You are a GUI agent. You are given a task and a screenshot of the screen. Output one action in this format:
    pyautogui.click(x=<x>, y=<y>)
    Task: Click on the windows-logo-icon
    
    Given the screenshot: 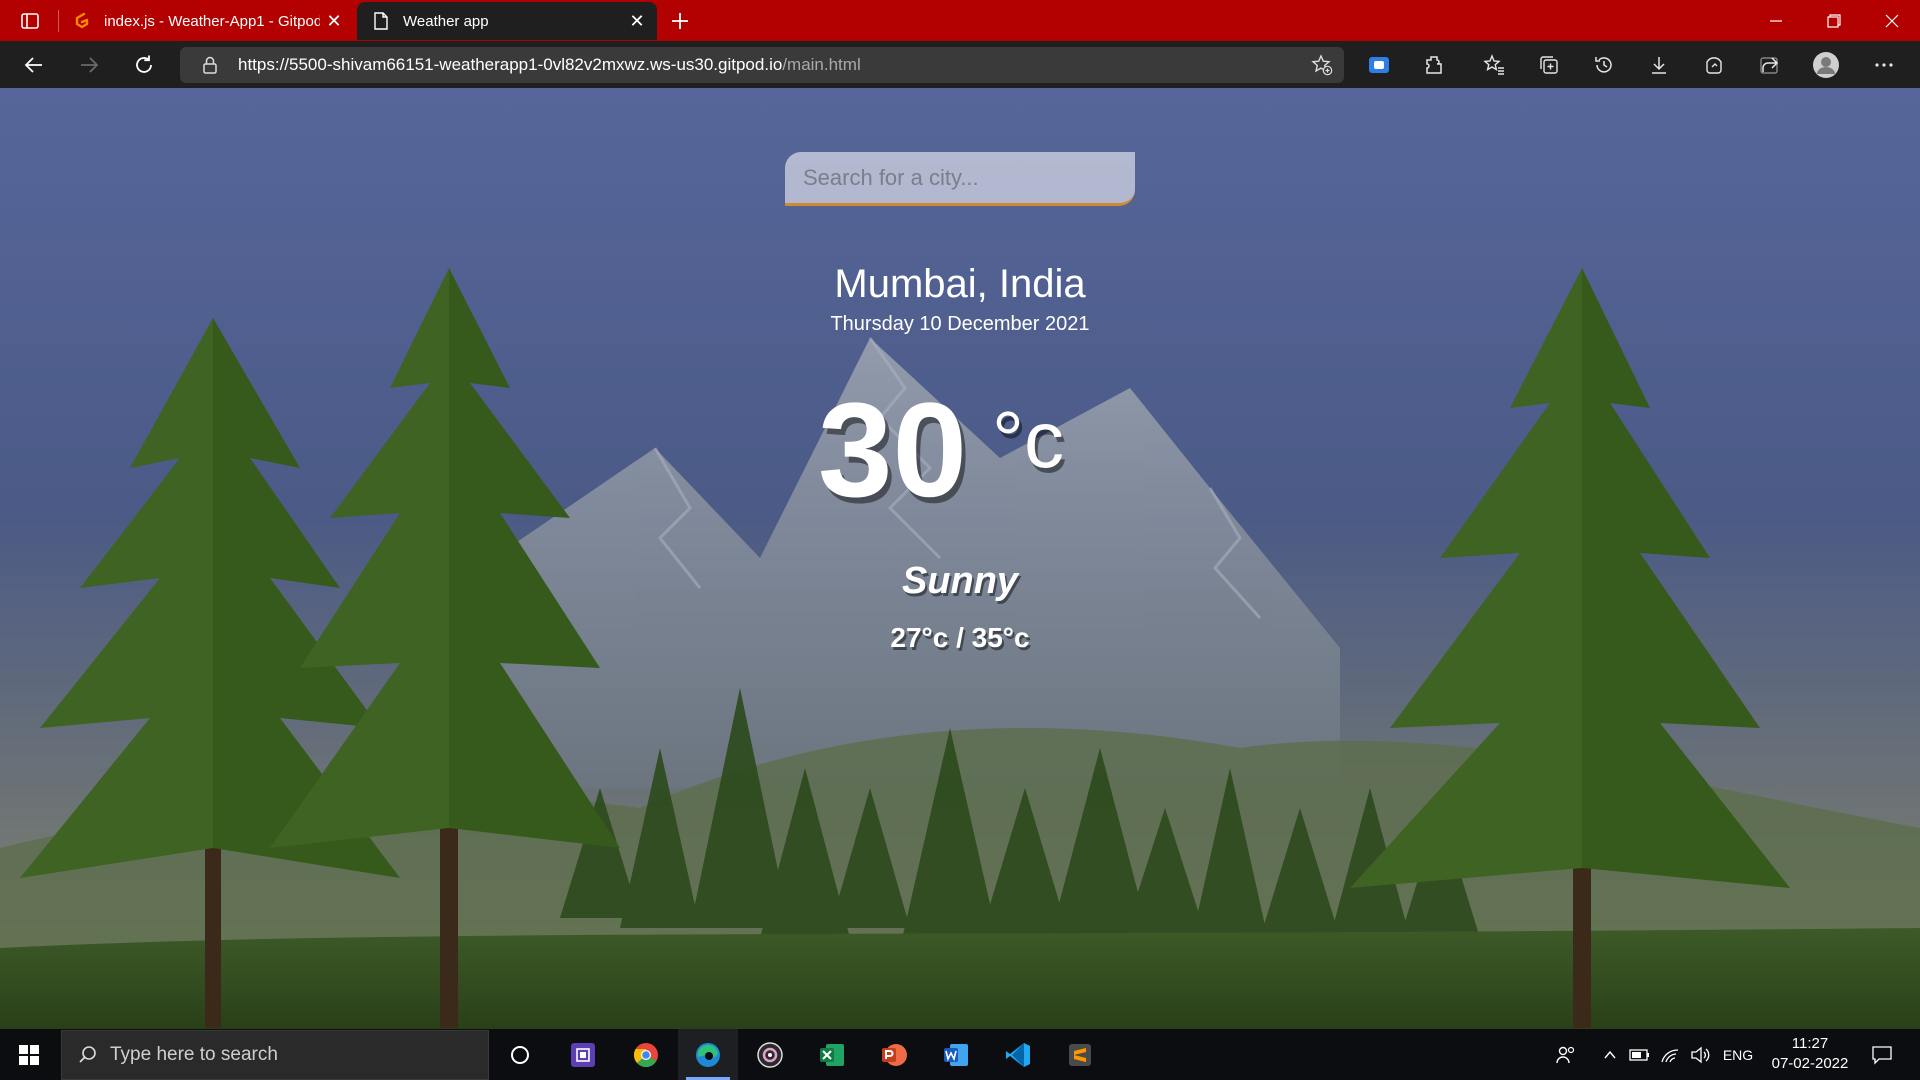 What is the action you would take?
    pyautogui.click(x=29, y=1054)
    